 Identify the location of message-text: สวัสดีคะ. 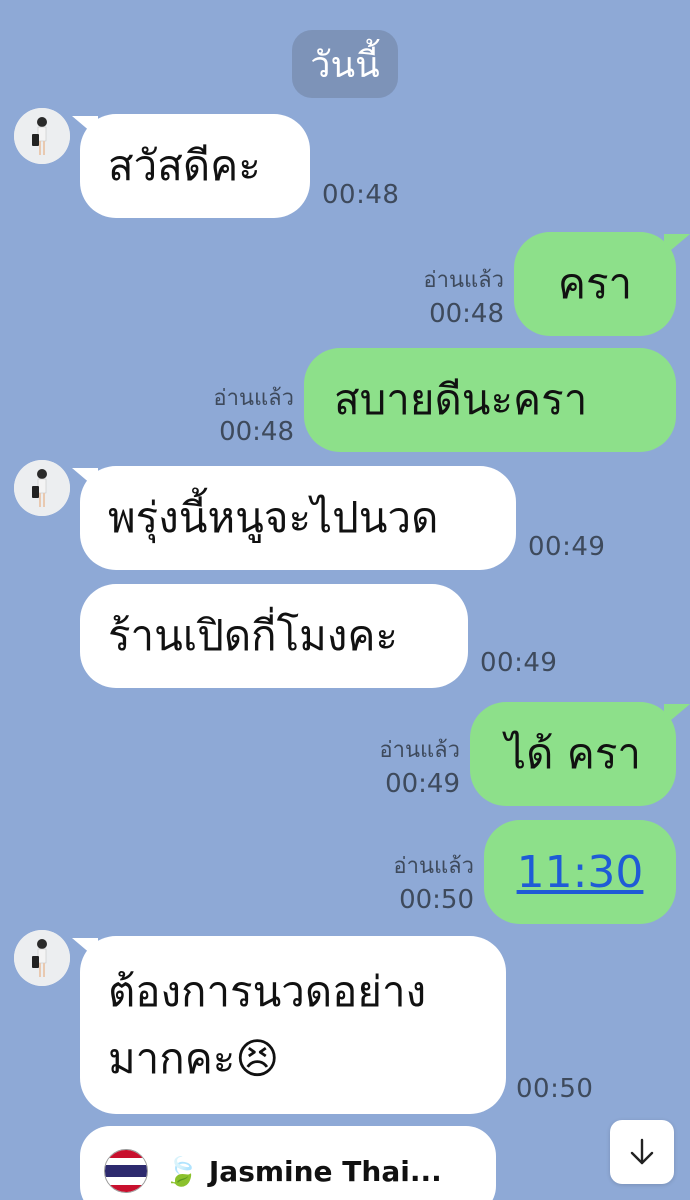
(184, 165).